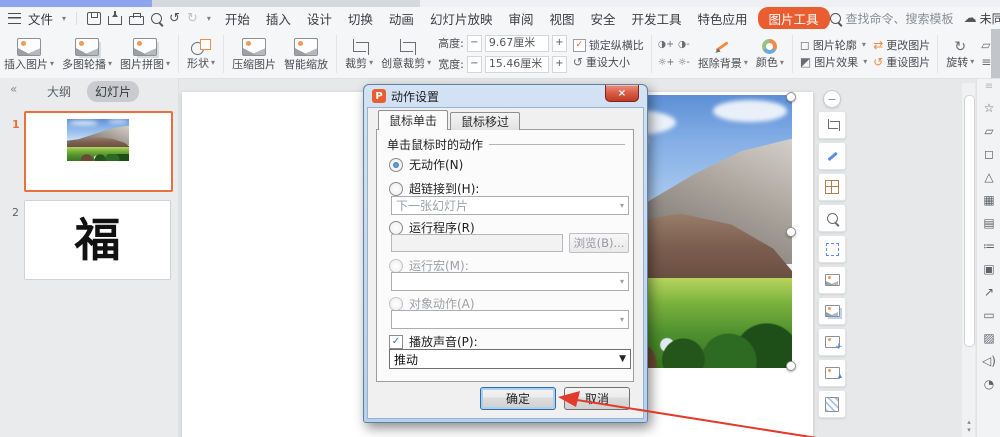 Image resolution: width=1000 pixels, height=437 pixels. Describe the element at coordinates (510, 359) in the screenshot. I see `sound-select: 推动 ▼` at that location.